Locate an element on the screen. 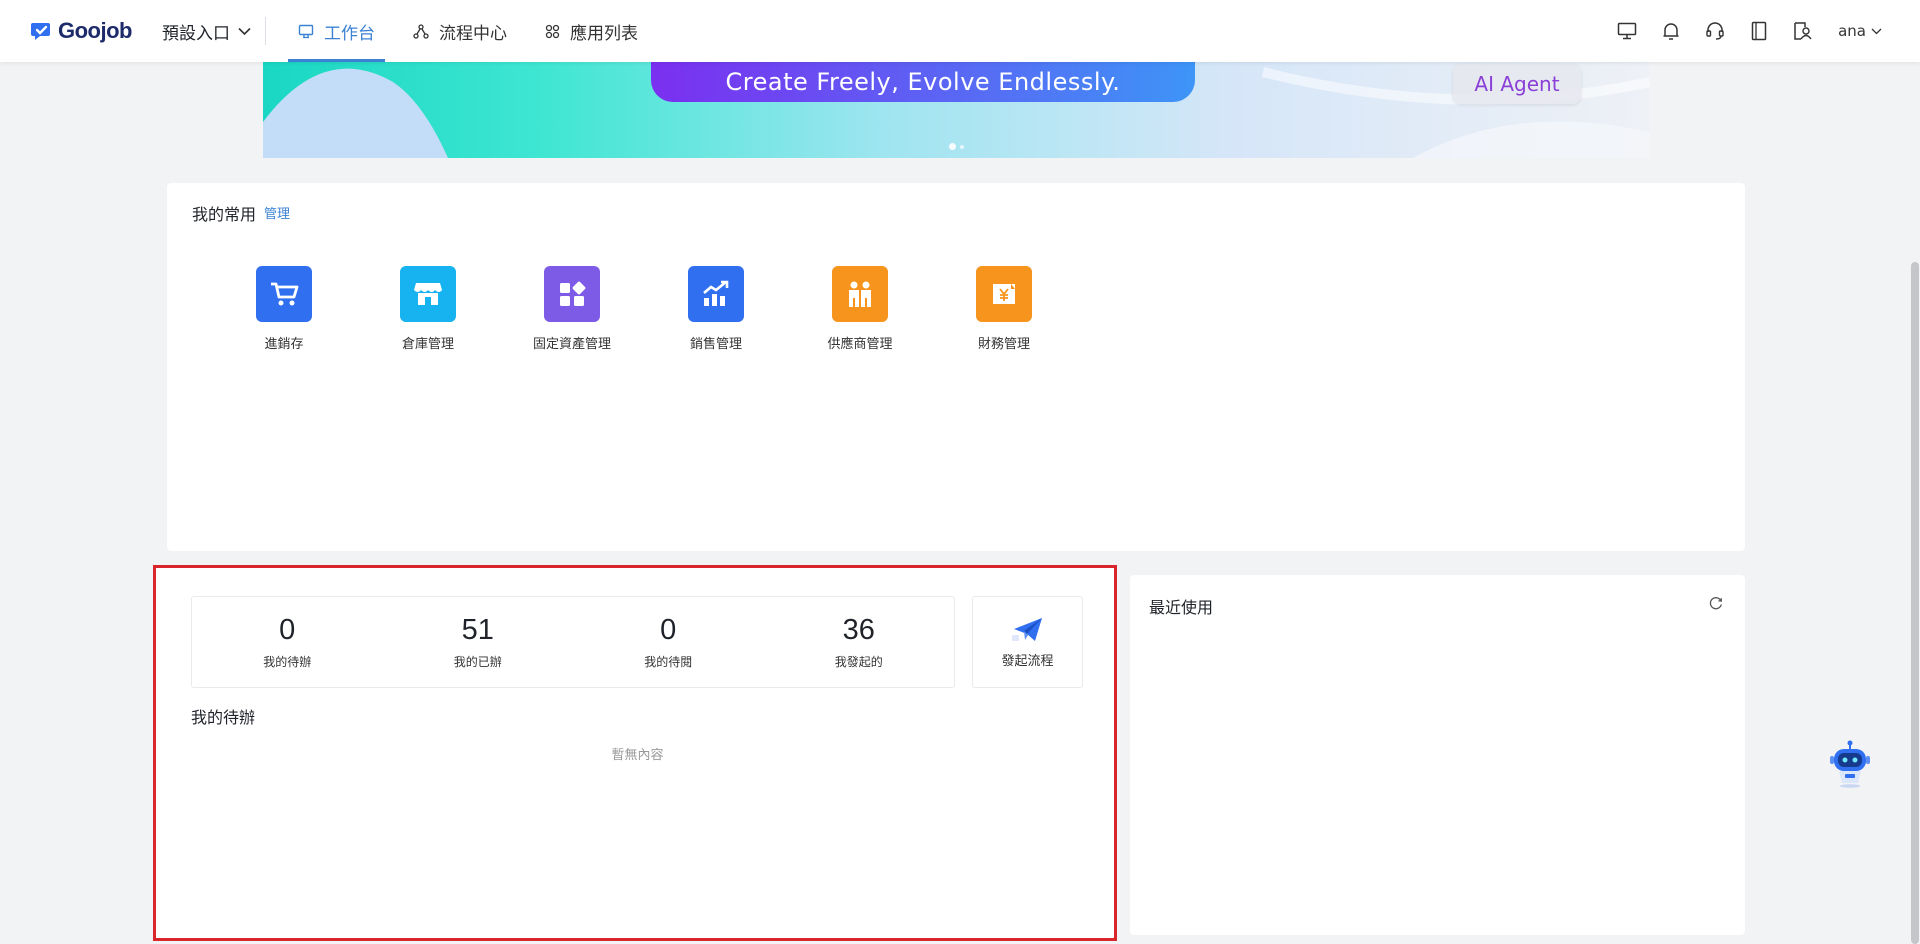 Image resolution: width=1920 pixels, height=944 pixels. carousel-dots is located at coordinates (958, 146).